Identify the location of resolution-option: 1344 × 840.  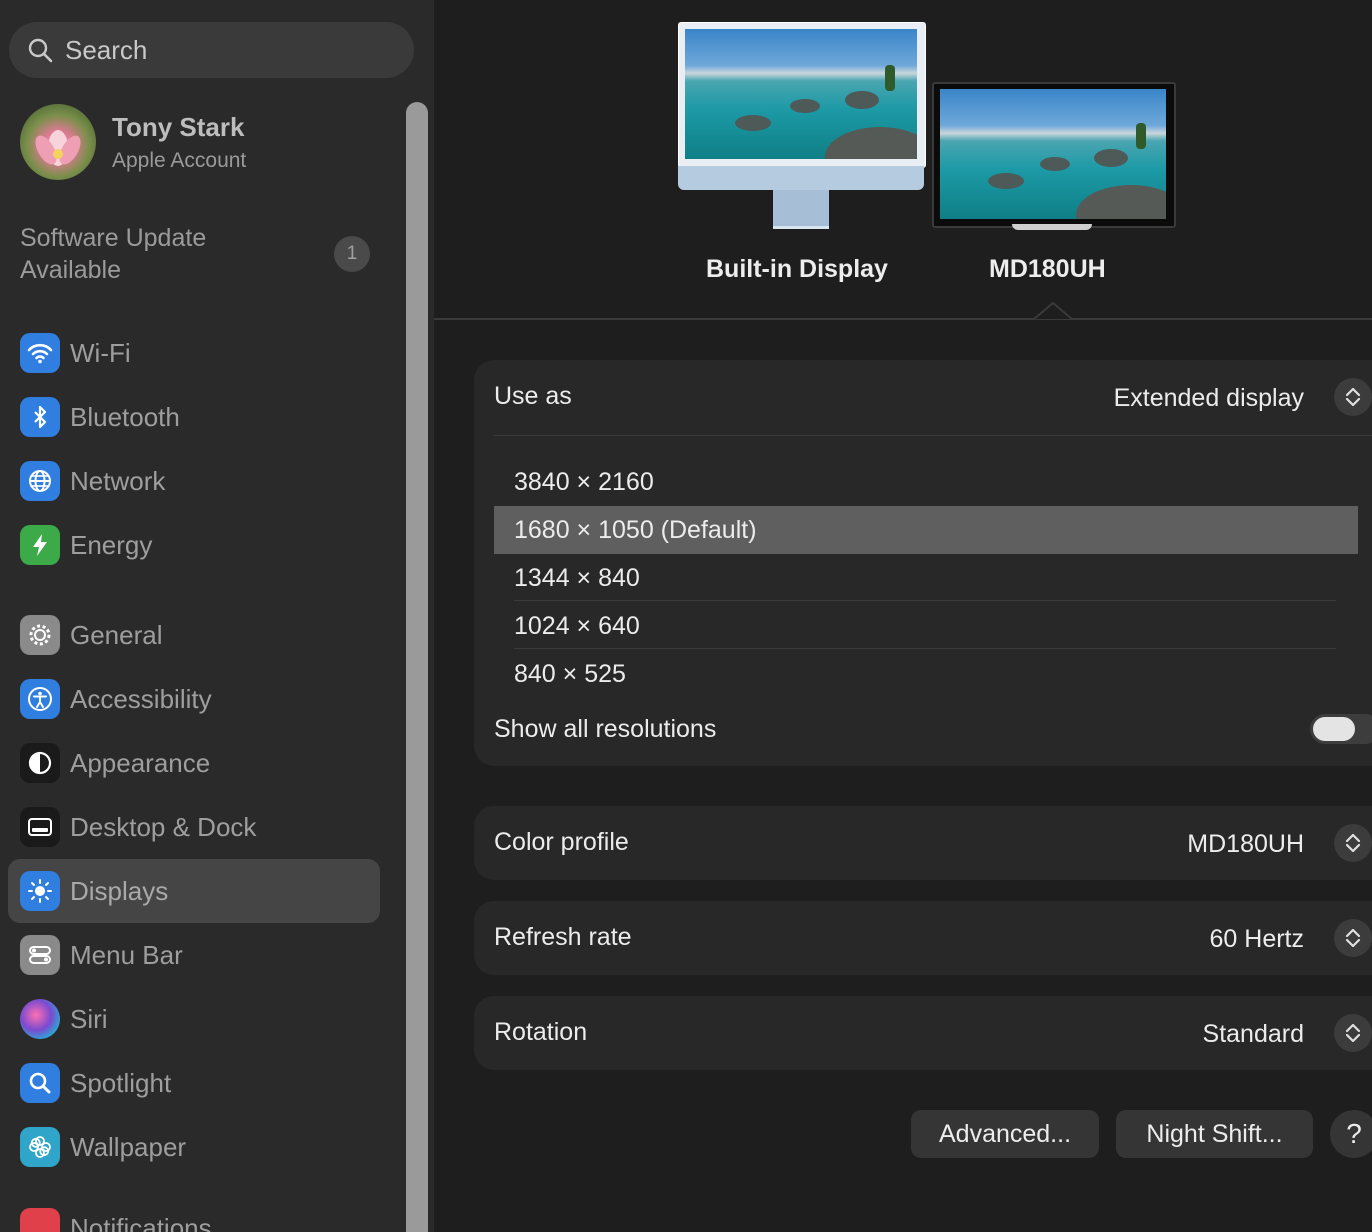
(926, 578).